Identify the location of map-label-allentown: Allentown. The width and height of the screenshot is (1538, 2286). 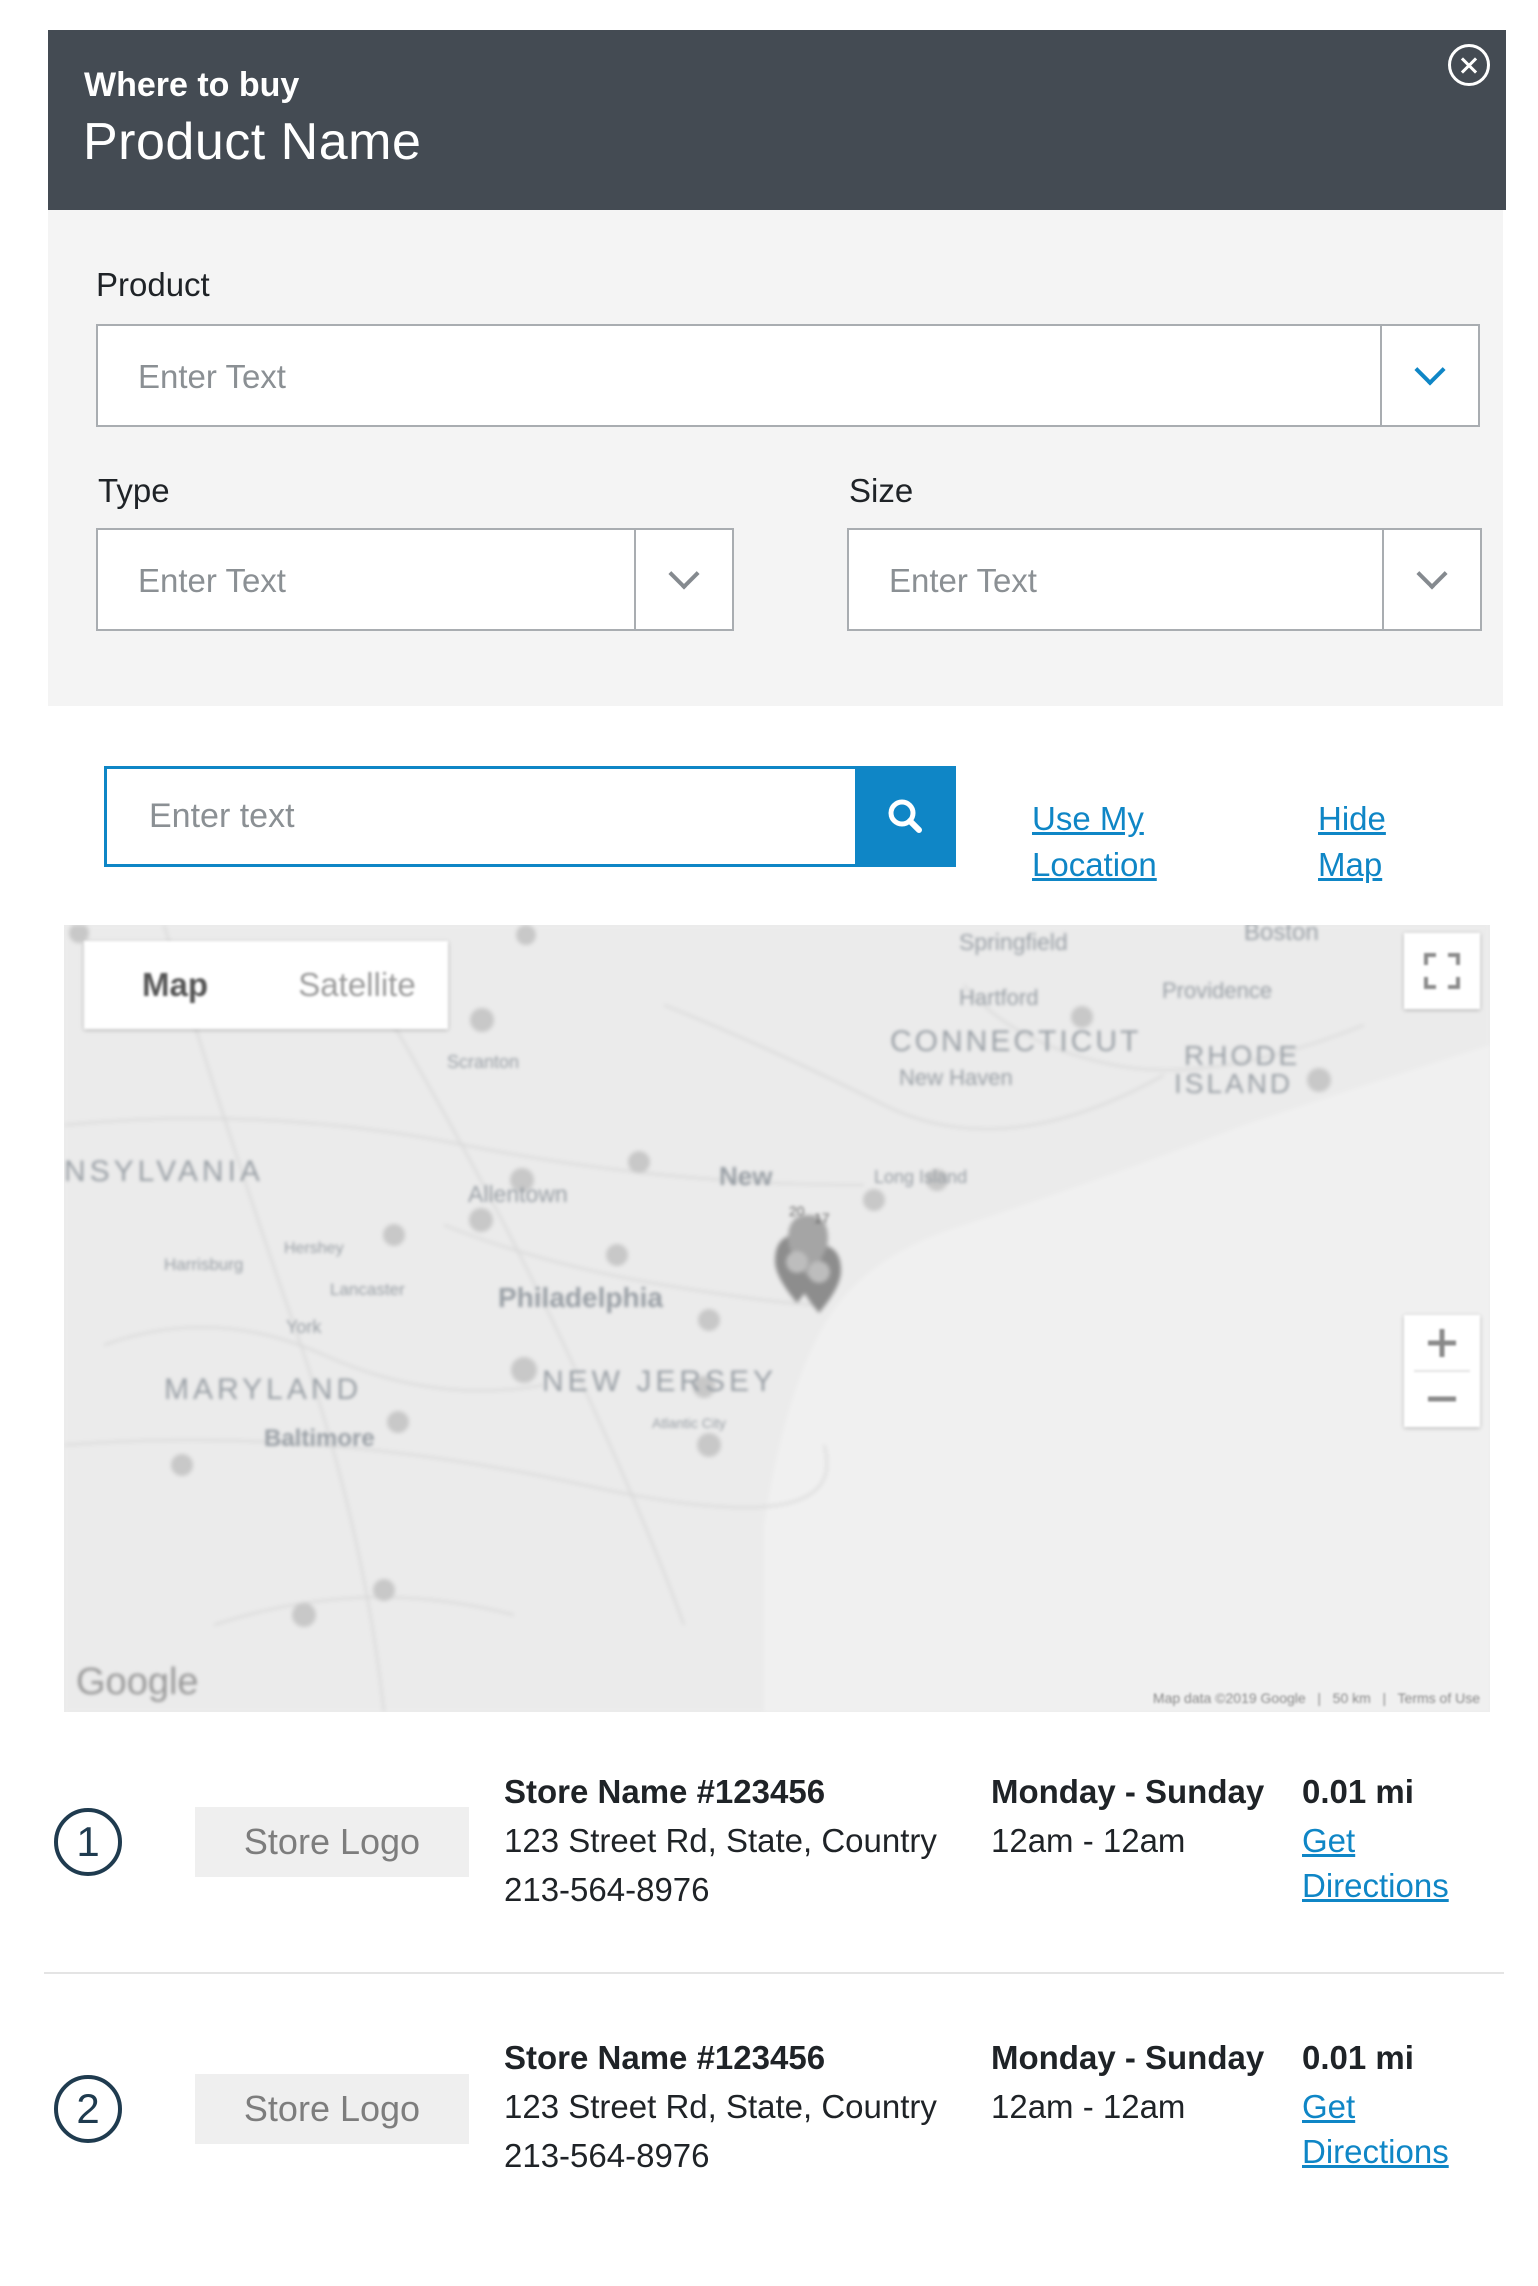
(518, 1194).